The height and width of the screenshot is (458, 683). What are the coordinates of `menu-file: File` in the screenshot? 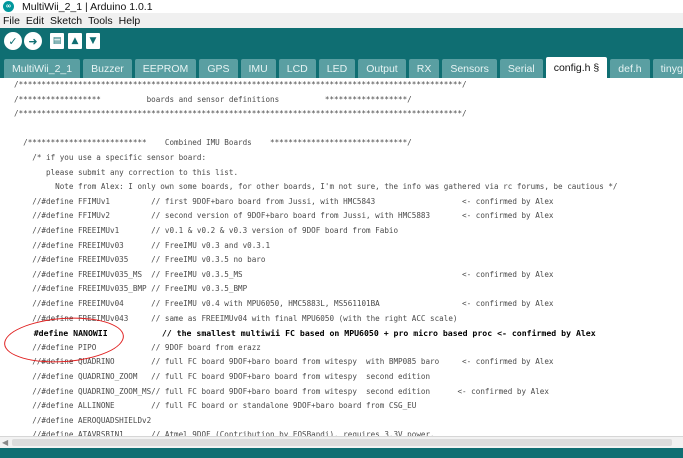 It's located at (11, 21).